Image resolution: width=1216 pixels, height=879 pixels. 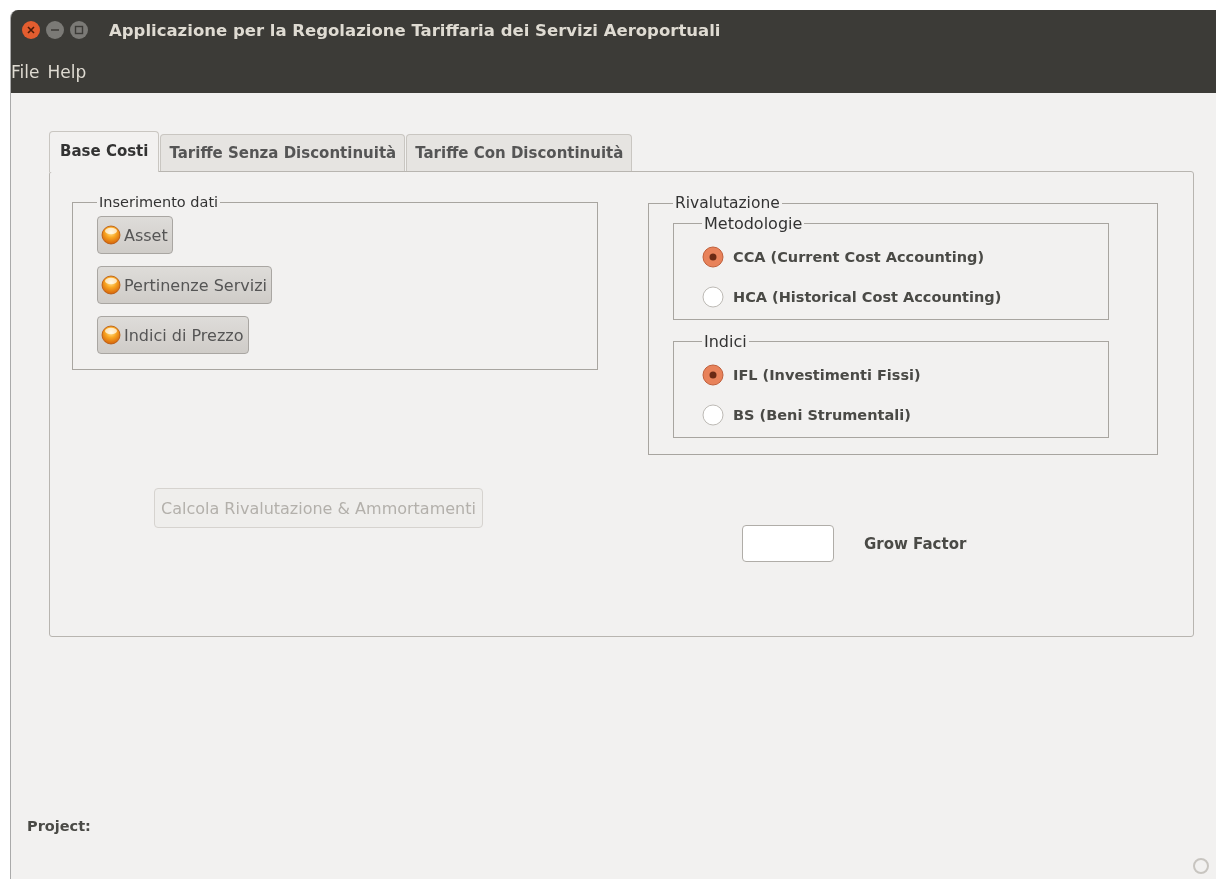 What do you see at coordinates (415, 30) in the screenshot?
I see `window-title: Applicazione per la Regolazione Tariffaria dei Servizi Aeroportuali` at bounding box center [415, 30].